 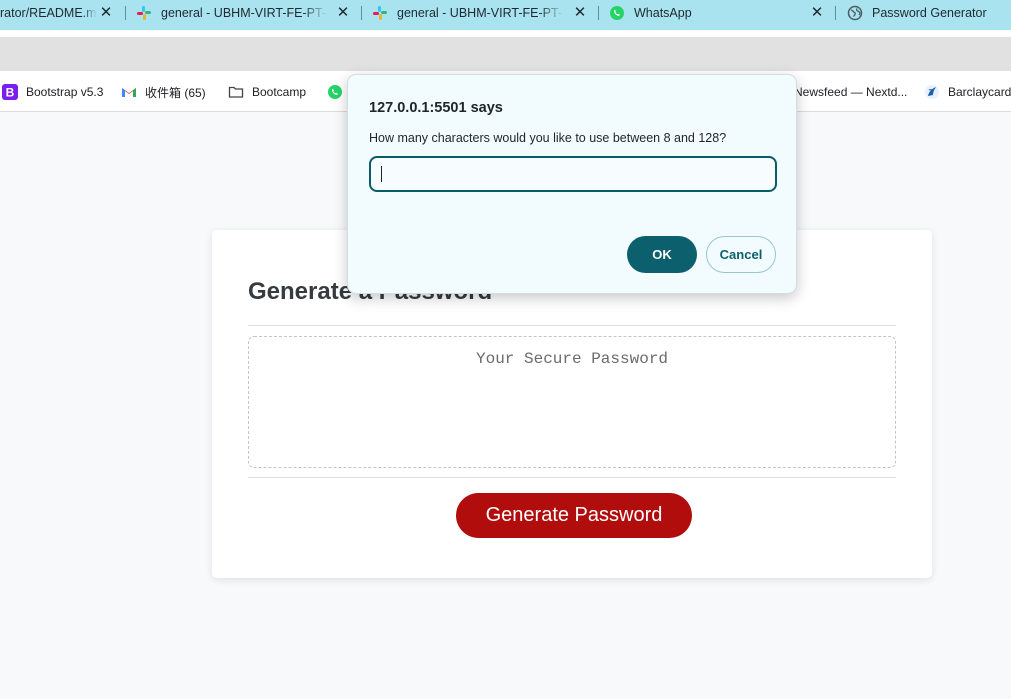 I want to click on dialog-input-wrapper, so click(x=573, y=174).